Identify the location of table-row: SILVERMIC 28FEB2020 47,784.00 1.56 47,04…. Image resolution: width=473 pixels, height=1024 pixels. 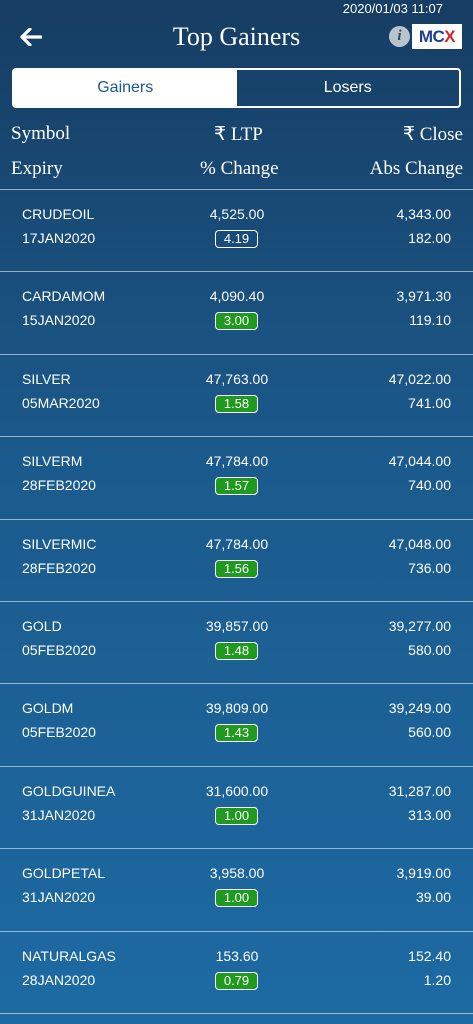
(236, 561).